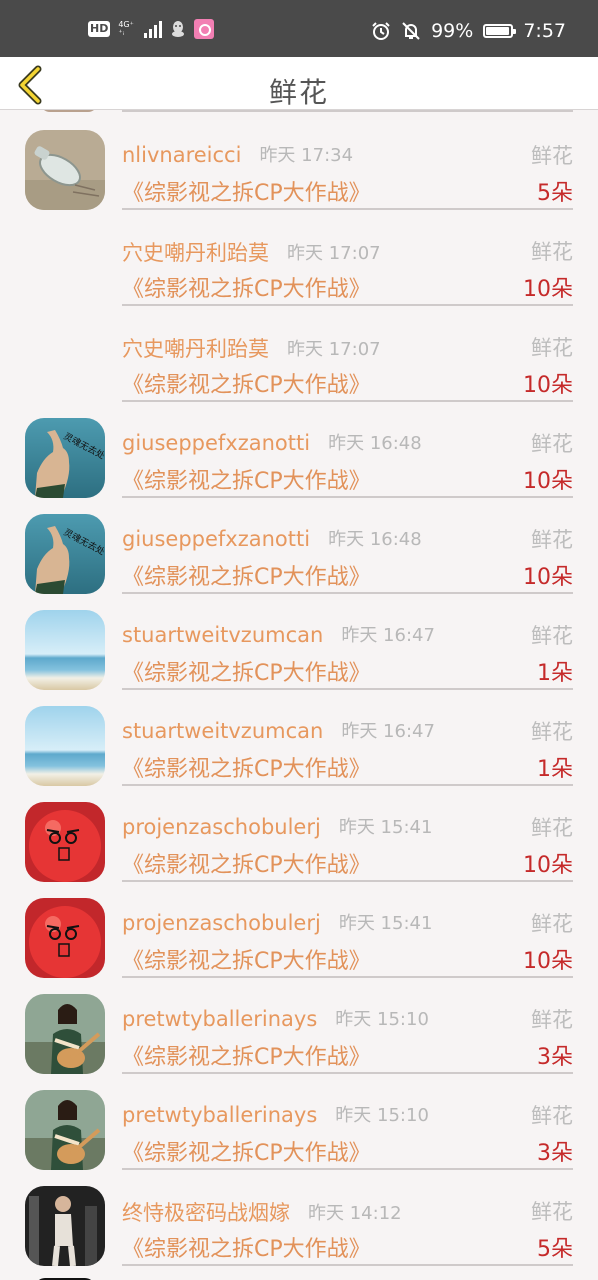 This screenshot has height=1280, width=598. I want to click on gift-record-row: 终恃极密码战烟嫁 昨天 14:12 鲜花《综影视之拆CP大作战》 5朵, so click(299, 1217).